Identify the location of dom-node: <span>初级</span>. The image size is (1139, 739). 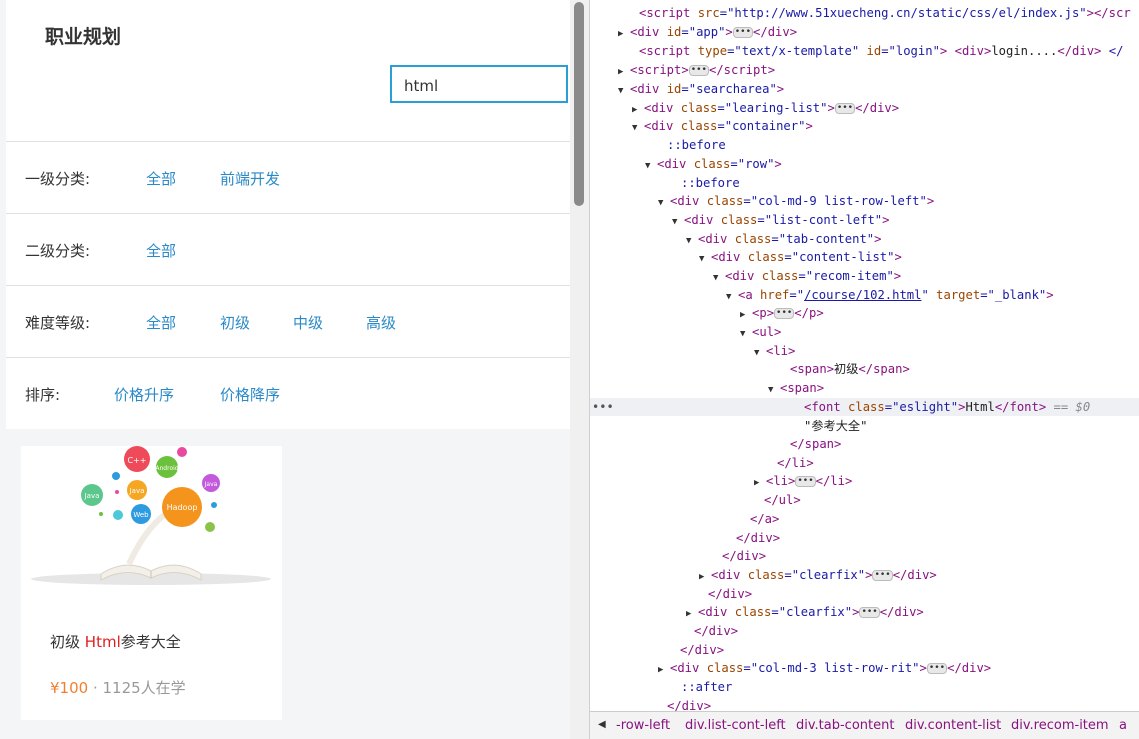
(864, 369).